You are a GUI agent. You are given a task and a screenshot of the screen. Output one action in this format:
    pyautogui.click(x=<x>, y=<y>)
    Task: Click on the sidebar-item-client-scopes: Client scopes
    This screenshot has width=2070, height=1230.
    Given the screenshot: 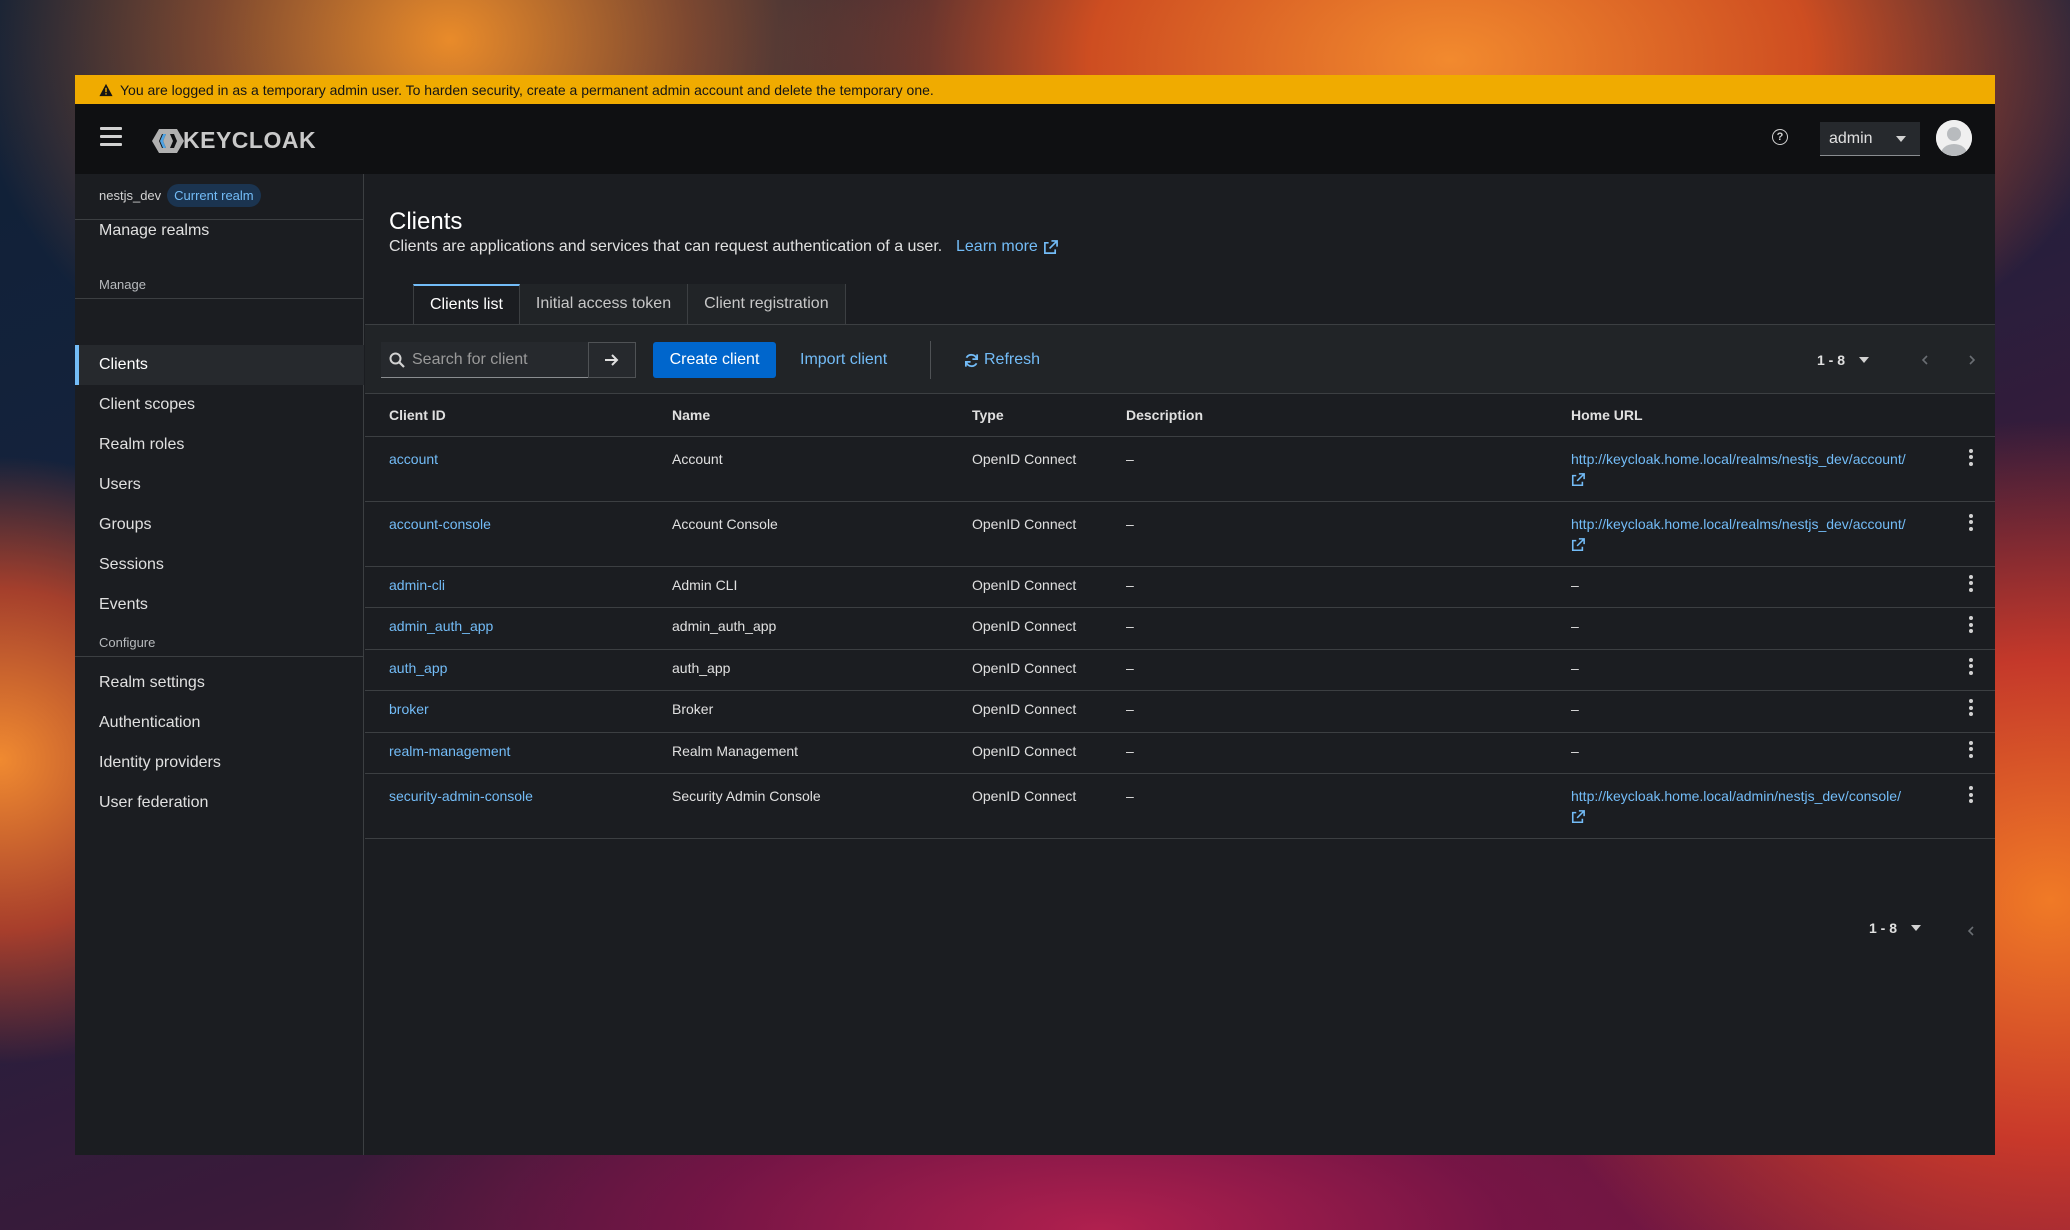 What is the action you would take?
    pyautogui.click(x=147, y=405)
    